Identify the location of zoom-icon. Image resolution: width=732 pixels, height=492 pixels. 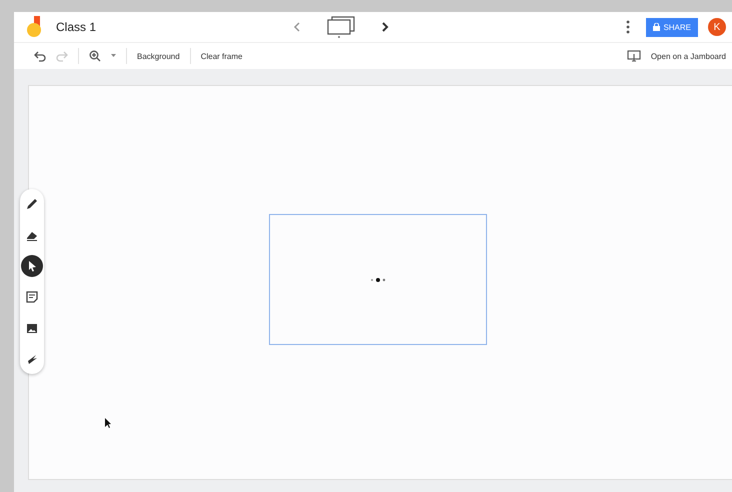
(95, 56).